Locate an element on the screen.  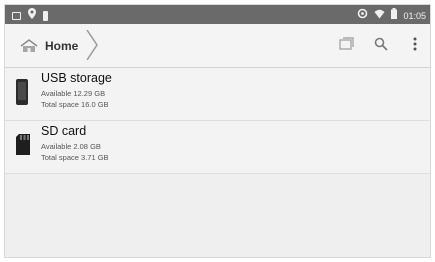
storage-total: Total space 3.71 GB is located at coordinates (75, 157).